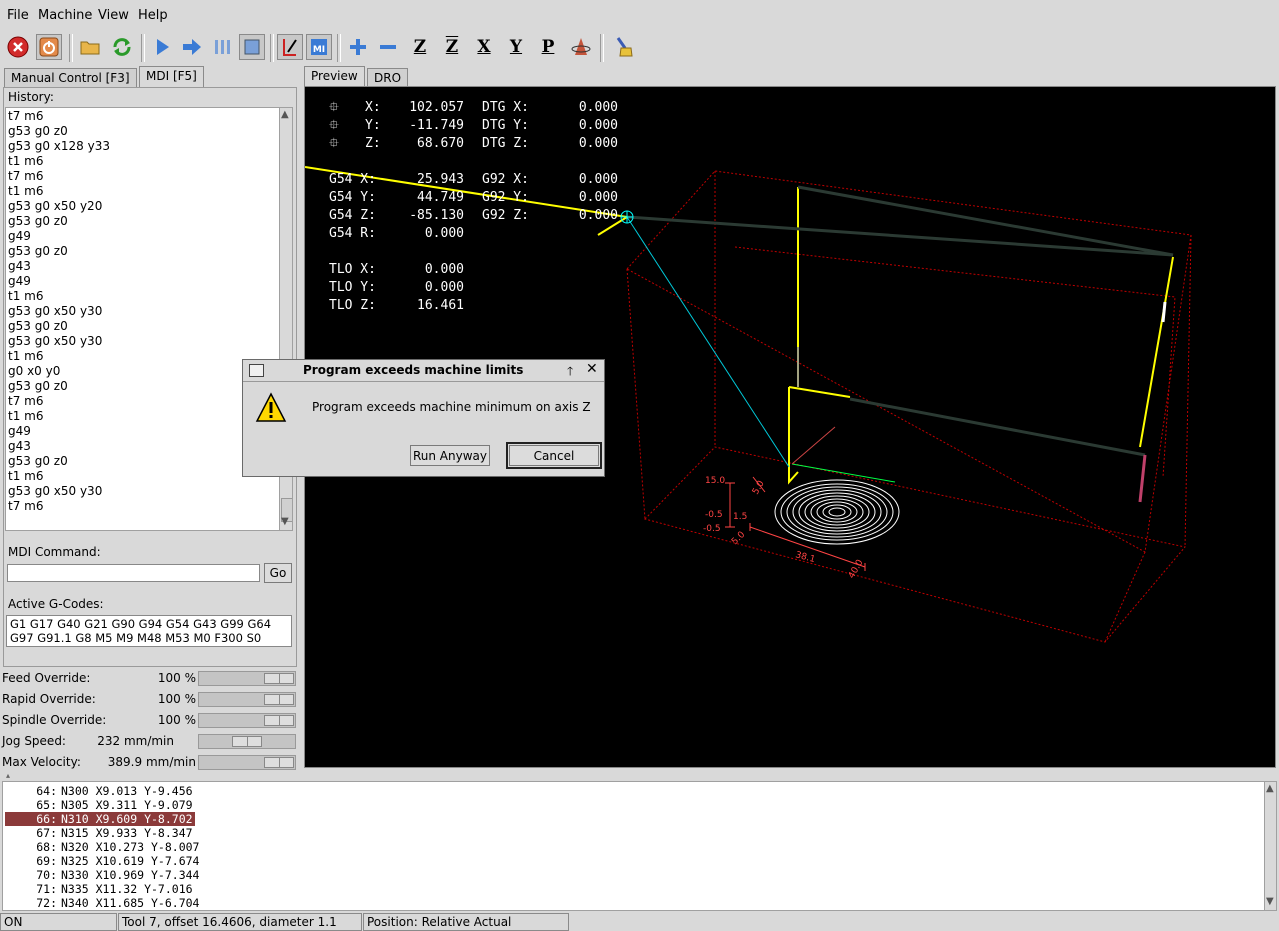  Describe the element at coordinates (1270, 846) in the screenshot. I see `listing-scrollbar: ▲ ▼` at that location.